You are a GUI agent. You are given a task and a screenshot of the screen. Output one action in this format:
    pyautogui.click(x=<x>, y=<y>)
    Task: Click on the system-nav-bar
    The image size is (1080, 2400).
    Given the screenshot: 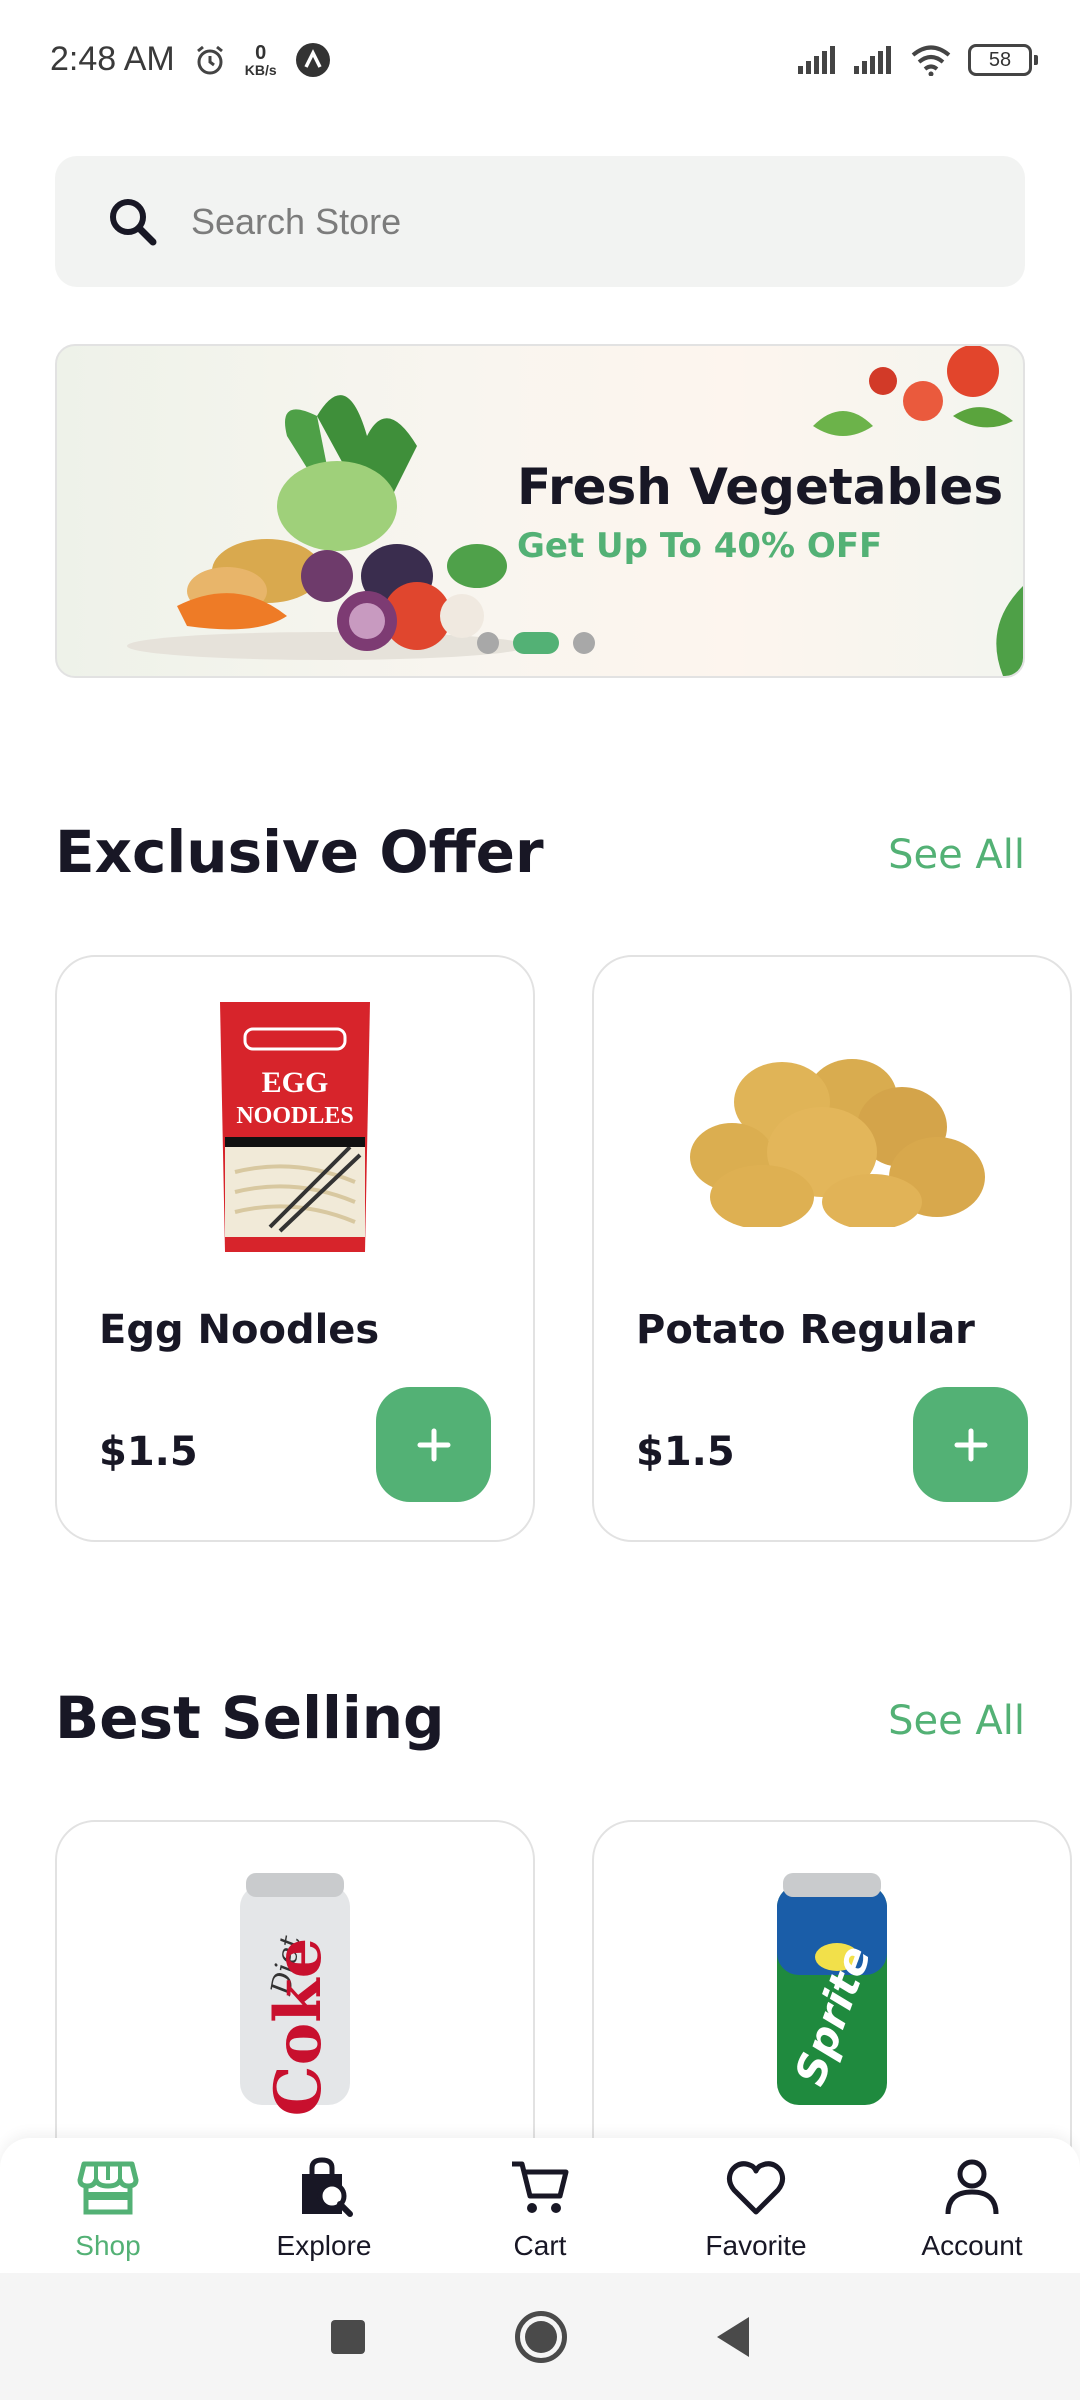 What is the action you would take?
    pyautogui.click(x=540, y=2336)
    